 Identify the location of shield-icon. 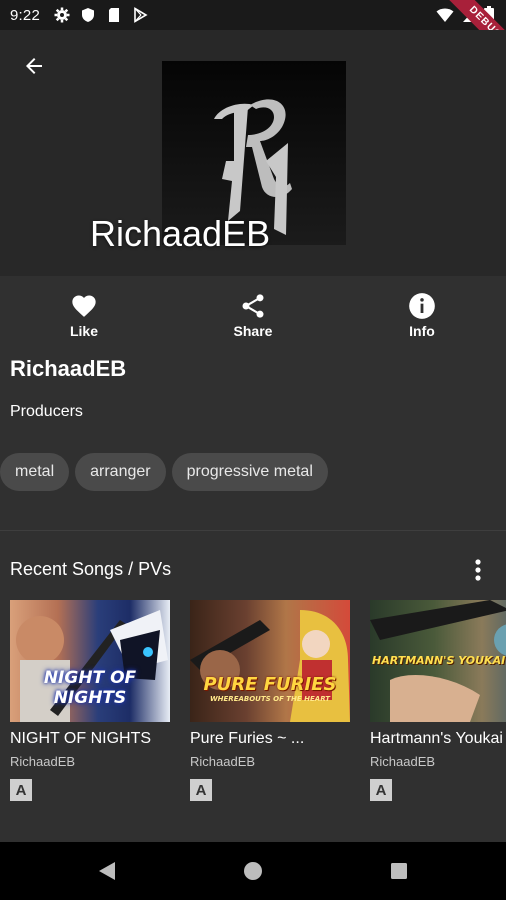
(88, 15).